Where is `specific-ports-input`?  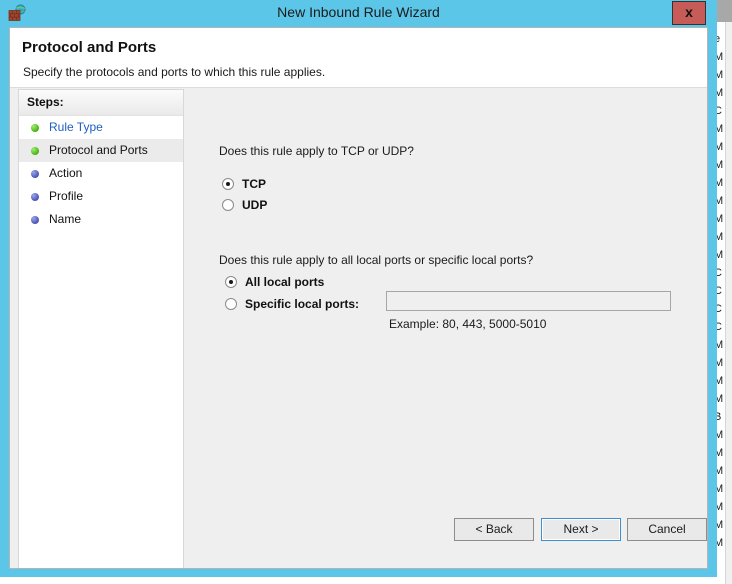 specific-ports-input is located at coordinates (528, 301).